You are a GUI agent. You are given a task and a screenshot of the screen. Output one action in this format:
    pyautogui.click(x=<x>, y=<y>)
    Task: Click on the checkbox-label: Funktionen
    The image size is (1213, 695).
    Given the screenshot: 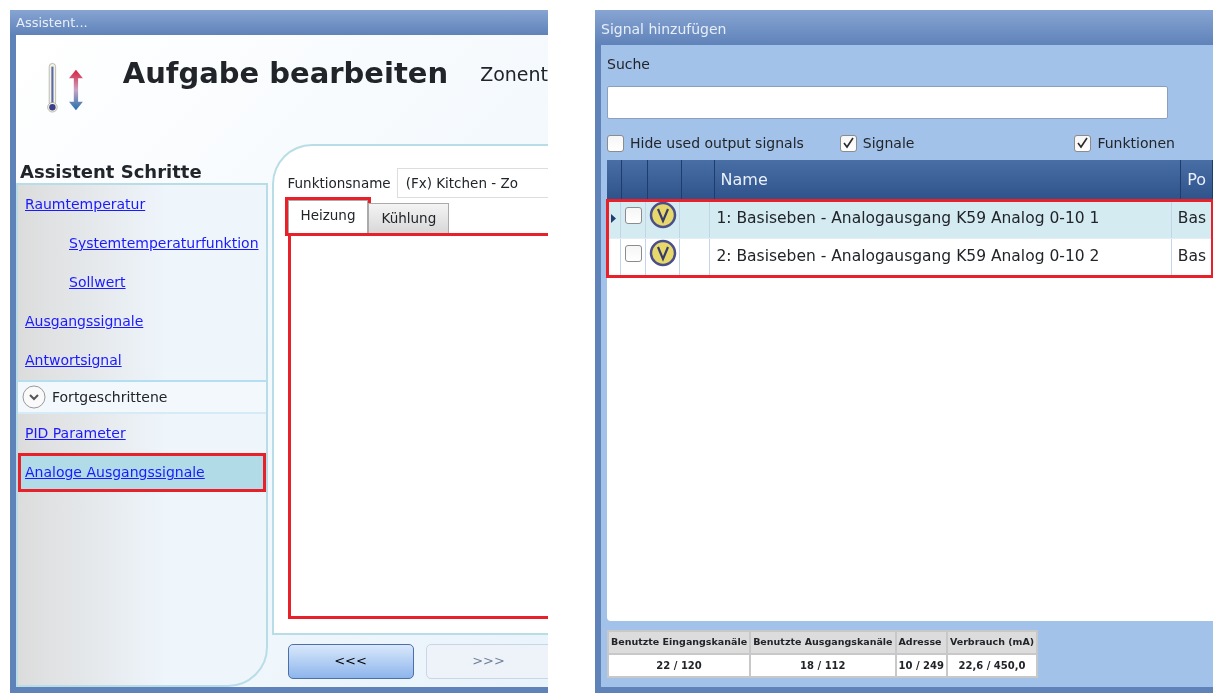 What is the action you would take?
    pyautogui.click(x=1136, y=143)
    